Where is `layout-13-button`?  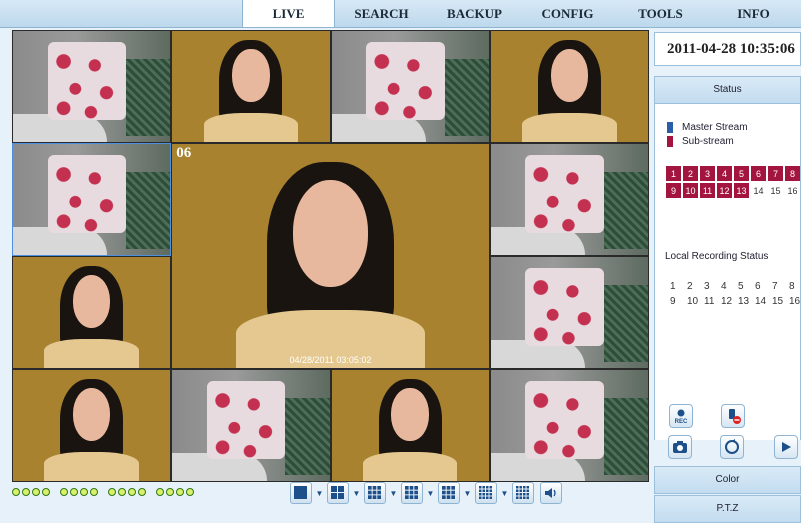 layout-13-button is located at coordinates (486, 493).